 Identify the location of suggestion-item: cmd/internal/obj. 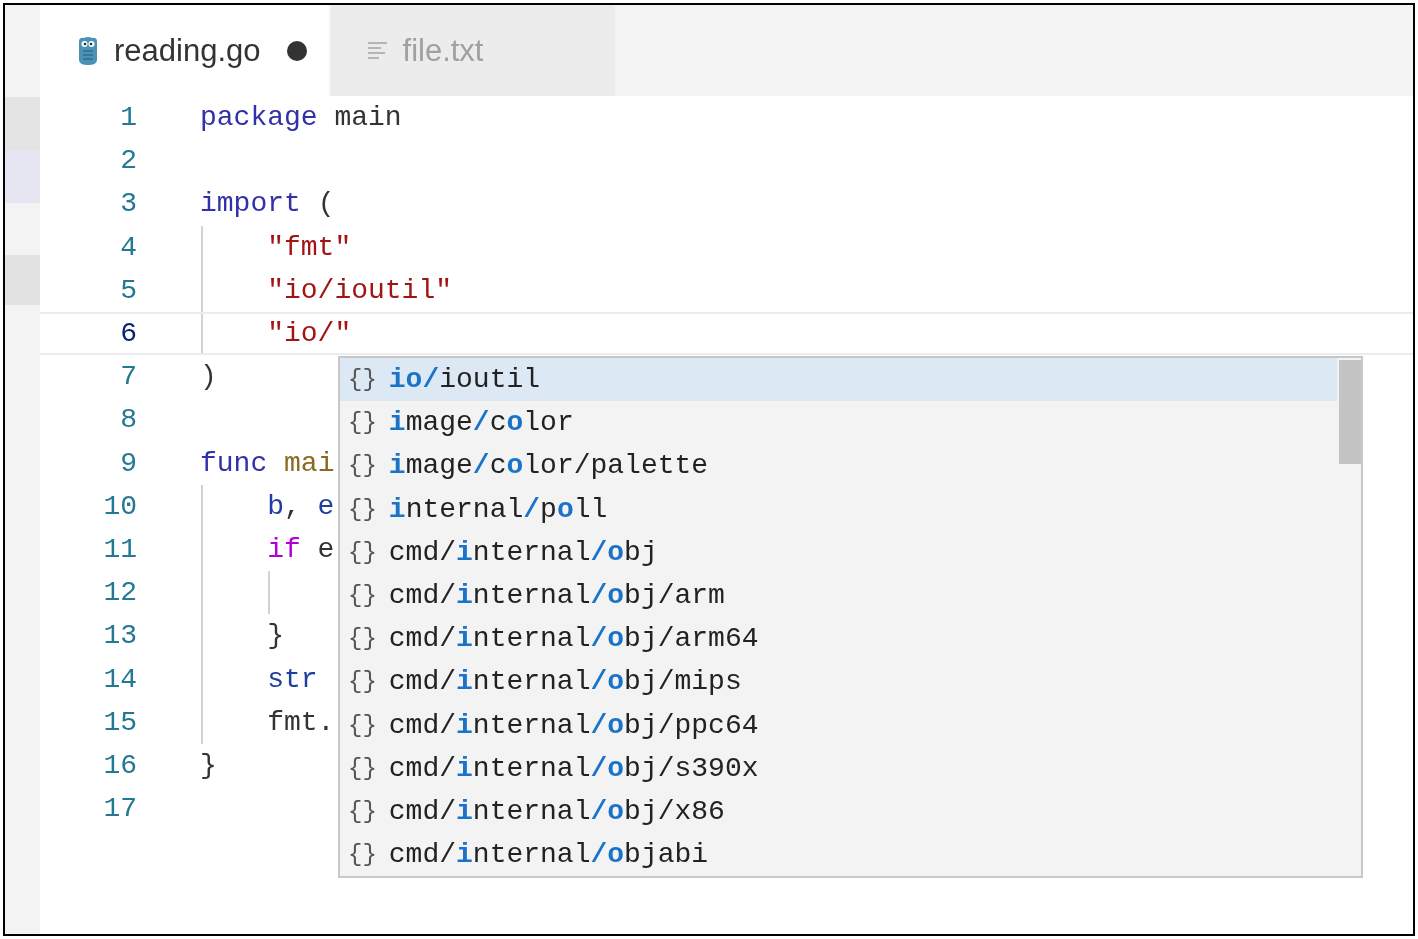
(523, 552).